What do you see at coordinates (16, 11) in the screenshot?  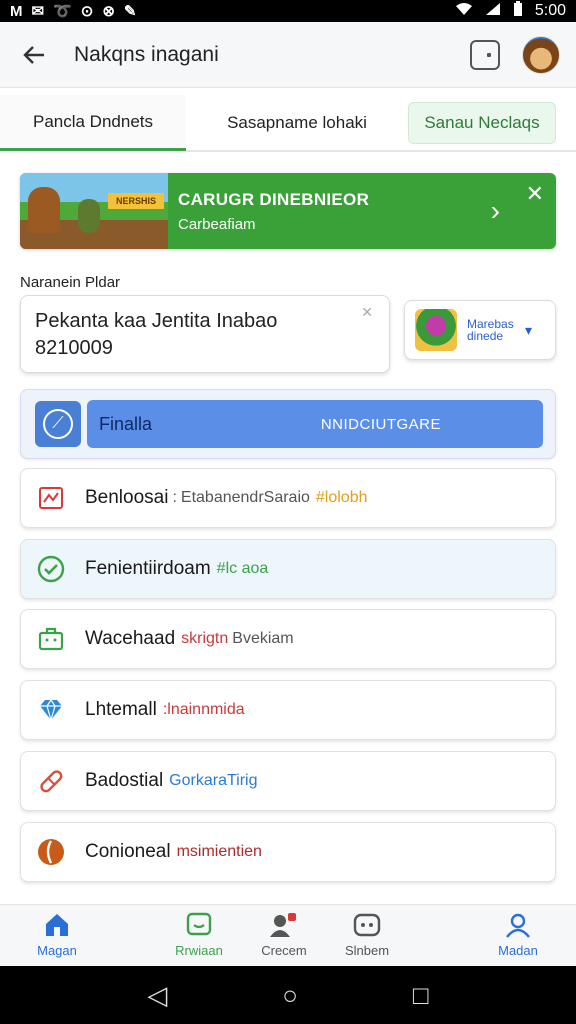 I see `mail-icon: M` at bounding box center [16, 11].